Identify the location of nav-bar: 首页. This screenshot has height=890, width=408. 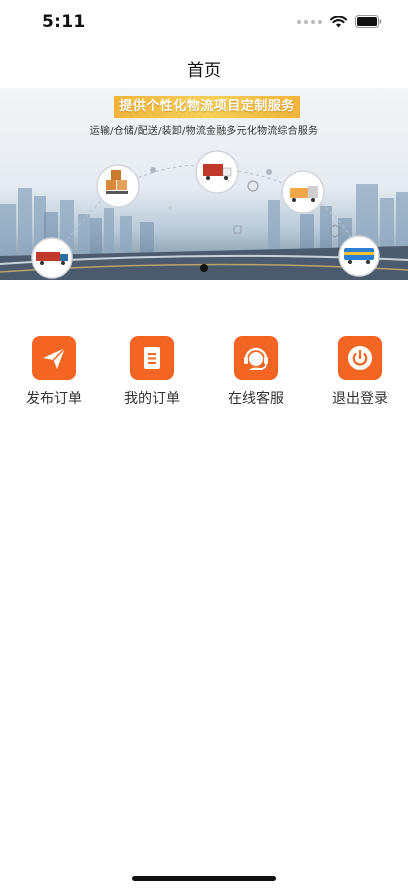
(204, 67).